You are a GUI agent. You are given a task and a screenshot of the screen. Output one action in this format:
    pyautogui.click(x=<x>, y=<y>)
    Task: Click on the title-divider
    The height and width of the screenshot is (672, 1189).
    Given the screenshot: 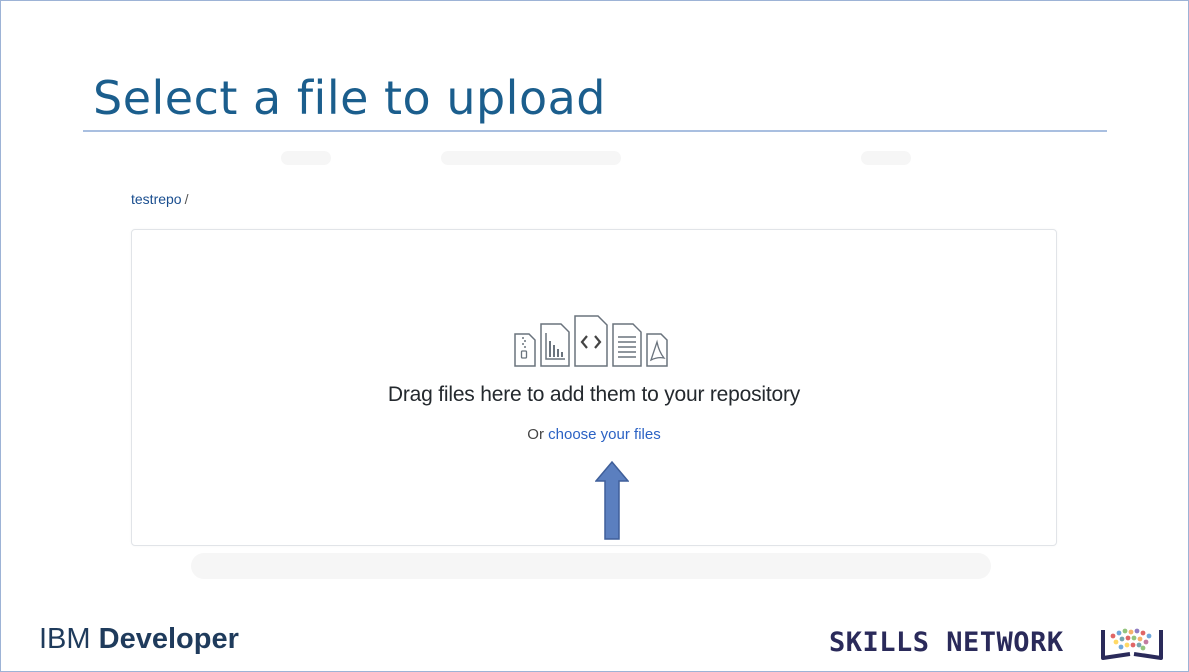 What is the action you would take?
    pyautogui.click(x=595, y=131)
    